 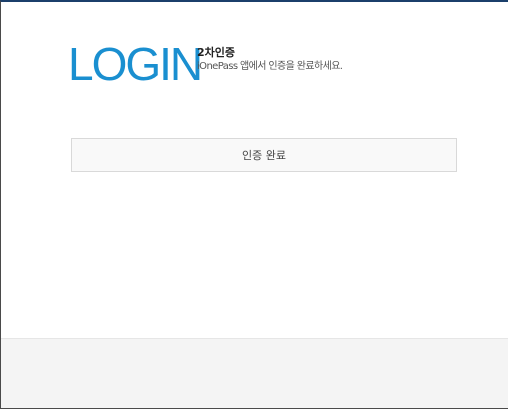 I want to click on auth-complete-button: 인증 완료, so click(x=264, y=155).